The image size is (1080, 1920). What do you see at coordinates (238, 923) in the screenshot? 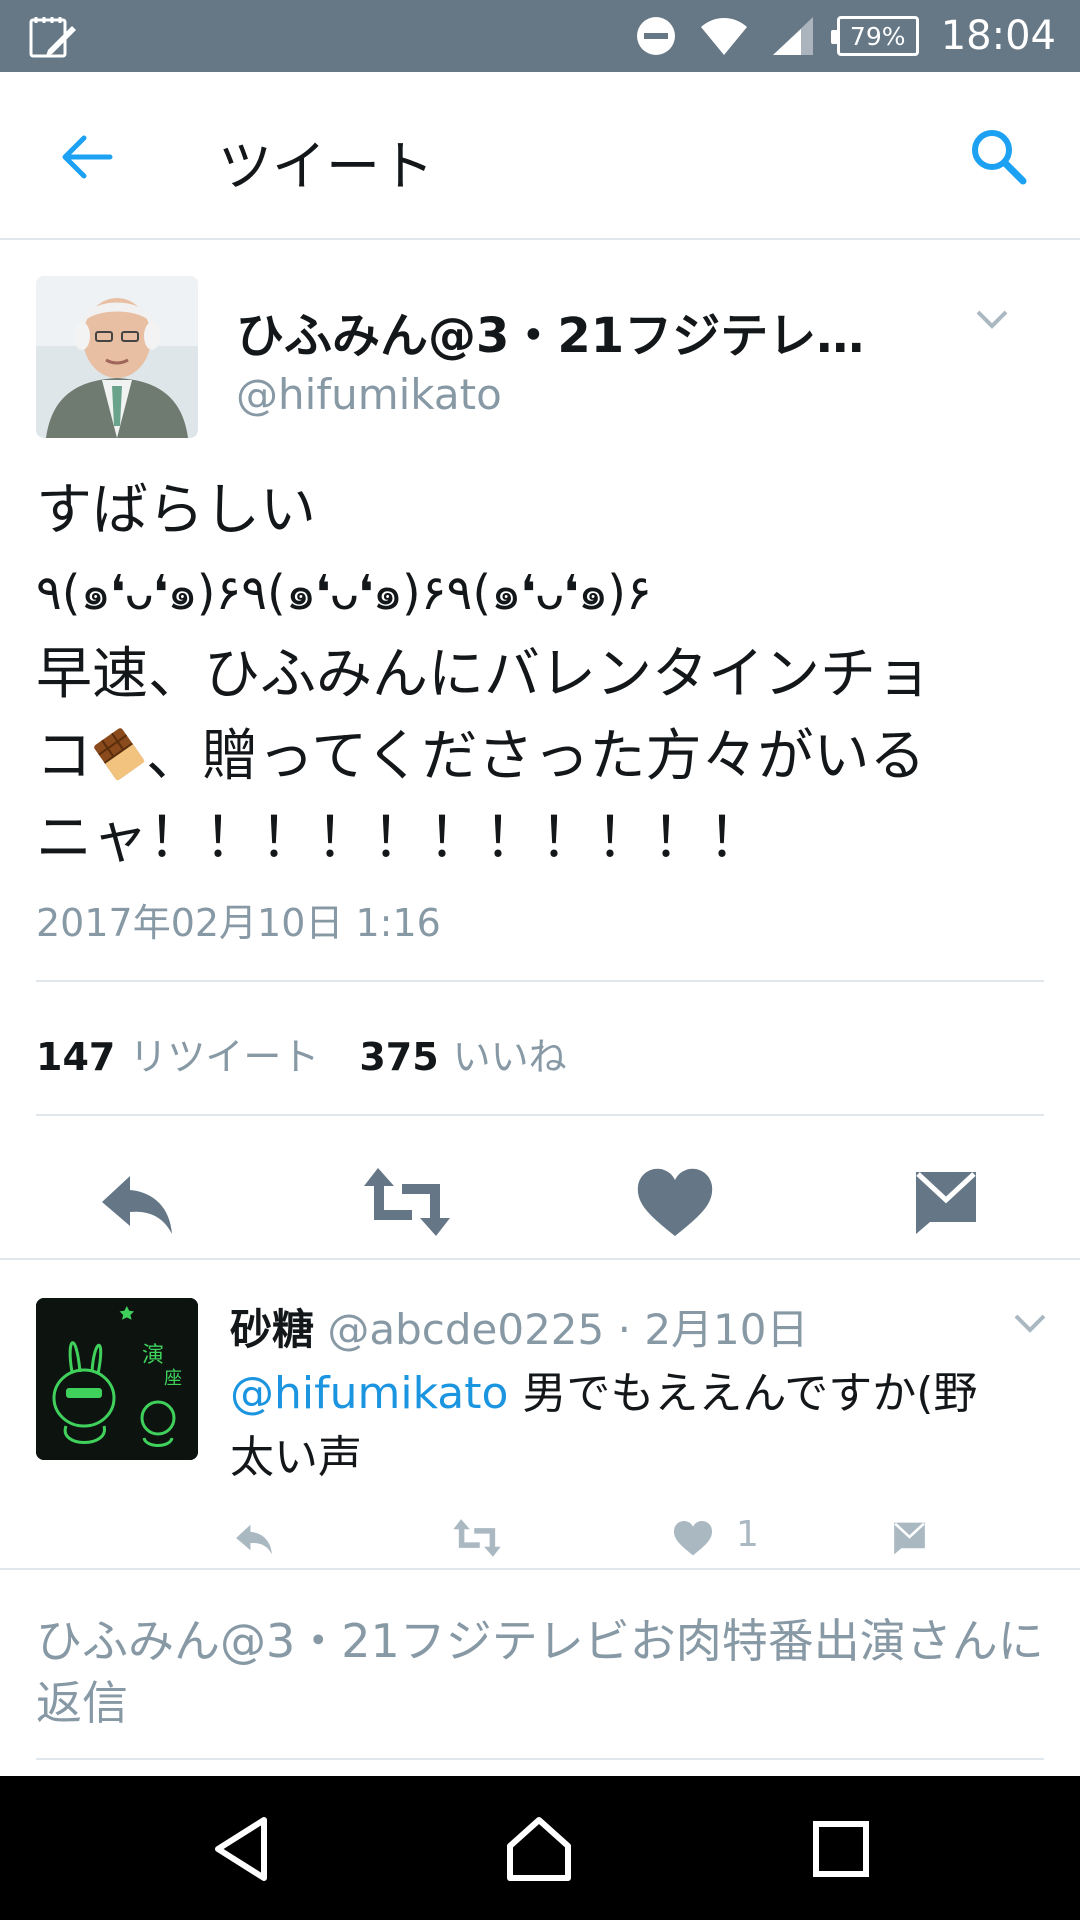
I see `tweet-timestamp: 2017年02月10日 1:16` at bounding box center [238, 923].